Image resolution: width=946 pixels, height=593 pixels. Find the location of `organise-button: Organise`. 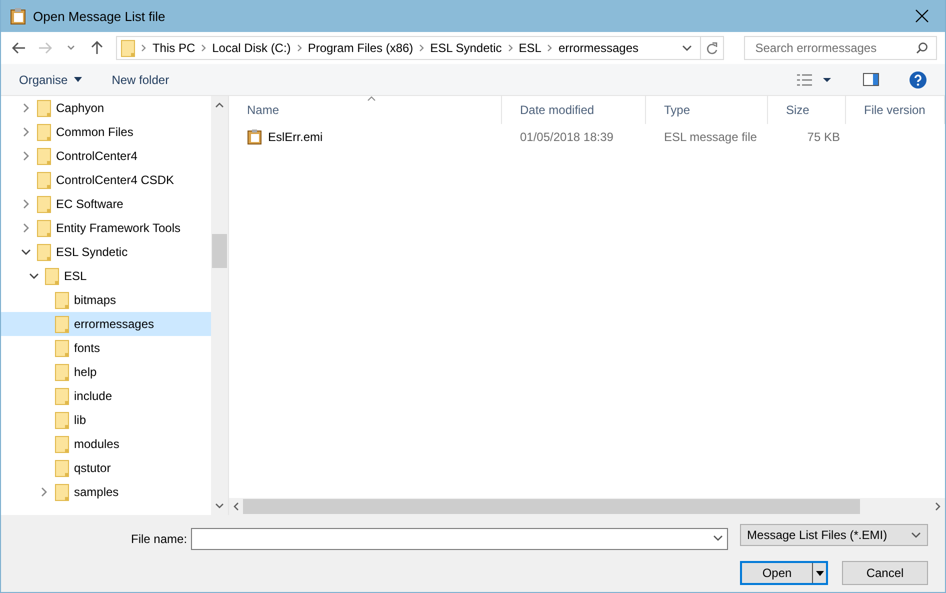

organise-button: Organise is located at coordinates (50, 79).